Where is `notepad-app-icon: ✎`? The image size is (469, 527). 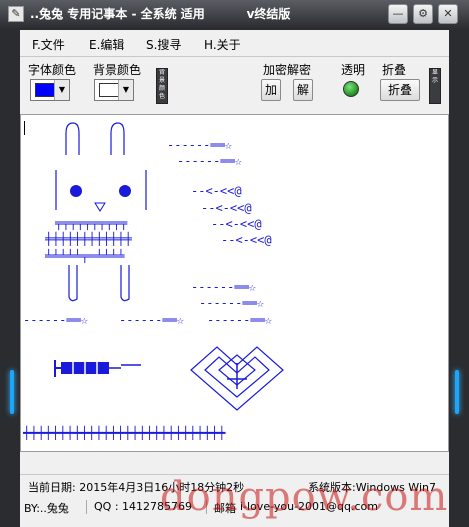
notepad-app-icon: ✎ is located at coordinates (16, 14).